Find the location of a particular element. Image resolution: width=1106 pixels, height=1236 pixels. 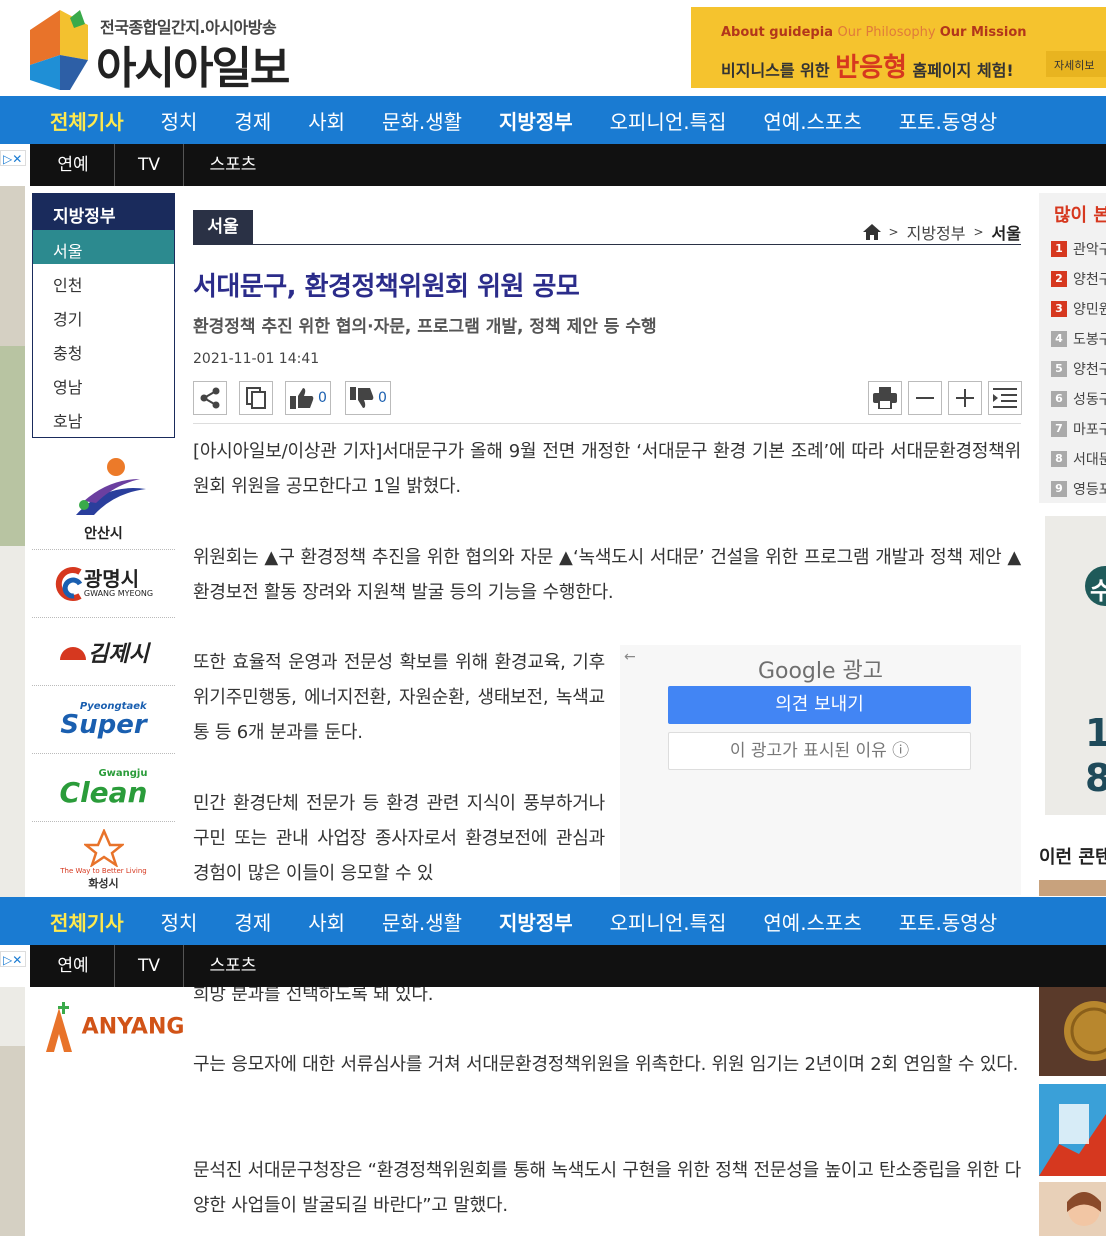

city-banner-anyang: ANYANG is located at coordinates (114, 1027).